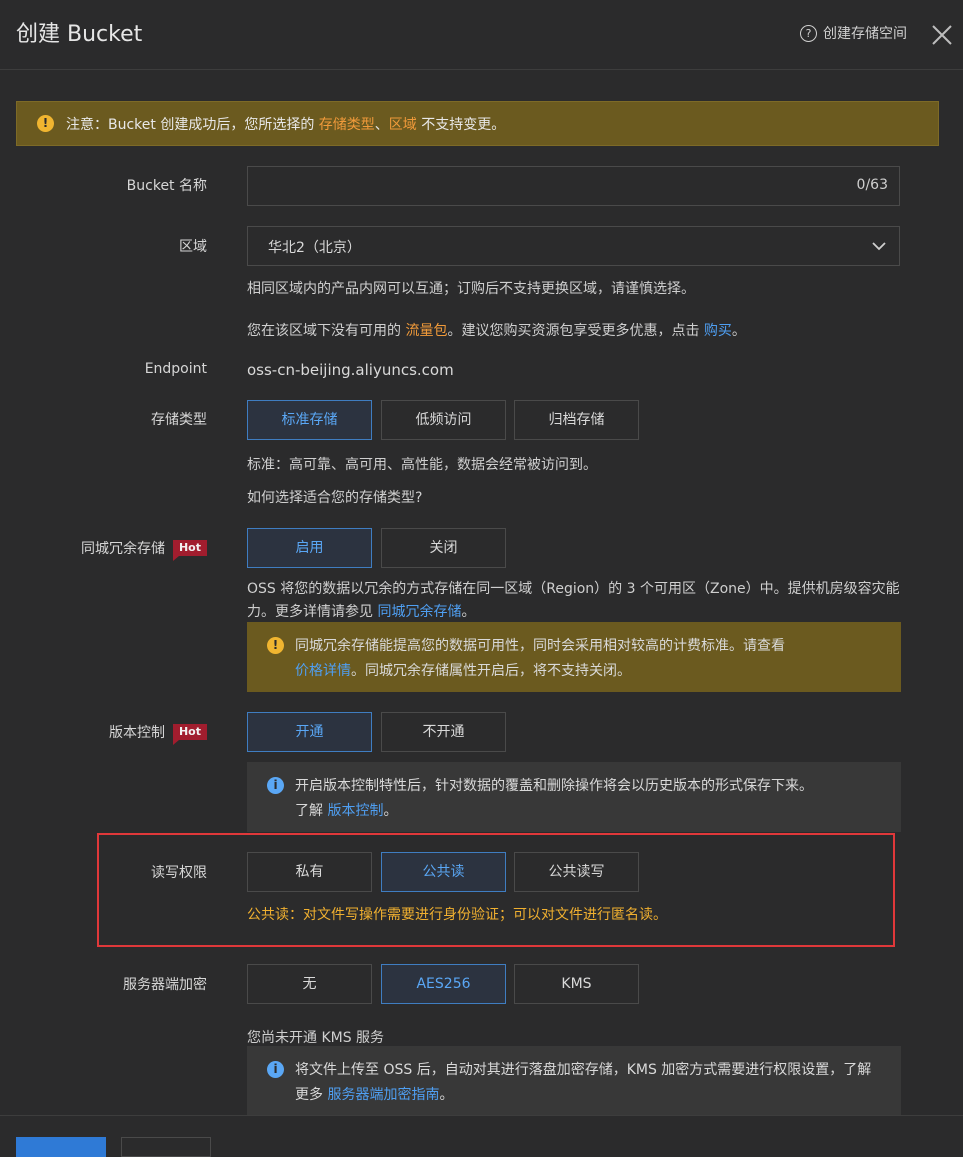  Describe the element at coordinates (872, 185) in the screenshot. I see `char-counter: 0/63` at that location.